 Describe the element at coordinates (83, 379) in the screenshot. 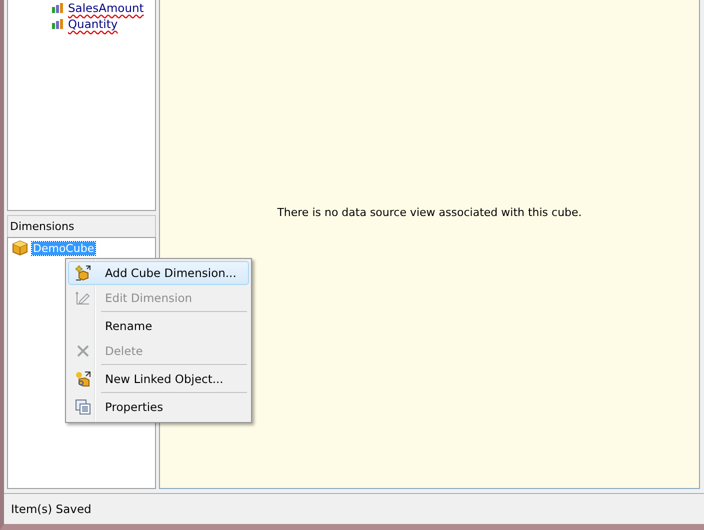

I see `linked-cube-icon` at that location.